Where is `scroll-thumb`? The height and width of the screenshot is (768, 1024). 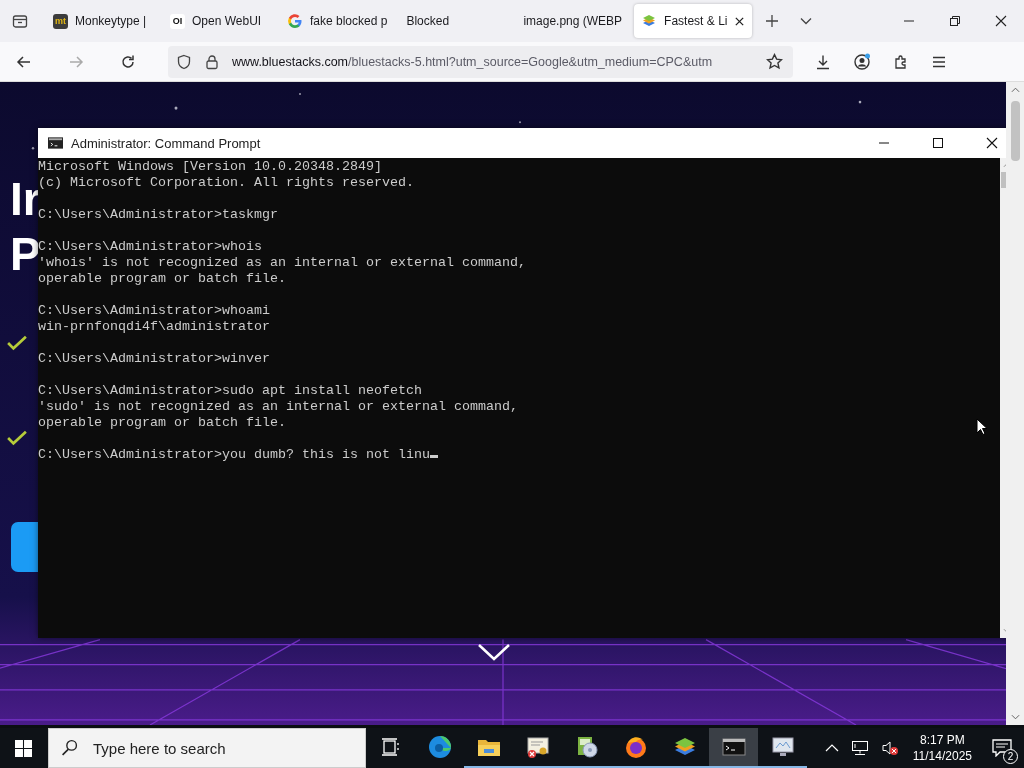 scroll-thumb is located at coordinates (1015, 131).